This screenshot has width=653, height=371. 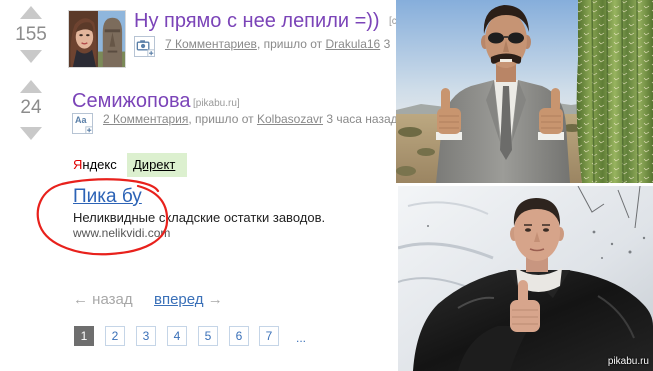 What do you see at coordinates (154, 164) in the screenshot?
I see `direct-link: Директ` at bounding box center [154, 164].